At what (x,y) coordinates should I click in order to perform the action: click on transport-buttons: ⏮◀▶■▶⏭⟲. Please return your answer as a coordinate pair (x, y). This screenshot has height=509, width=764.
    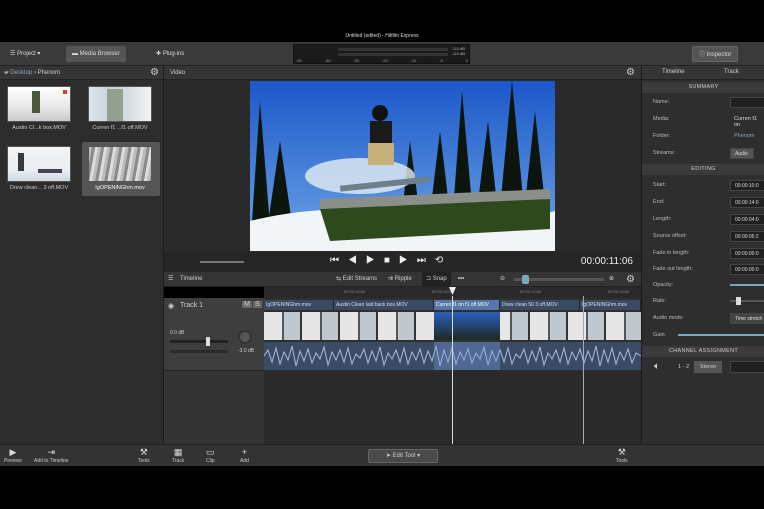
    Looking at the image, I should click on (391, 260).